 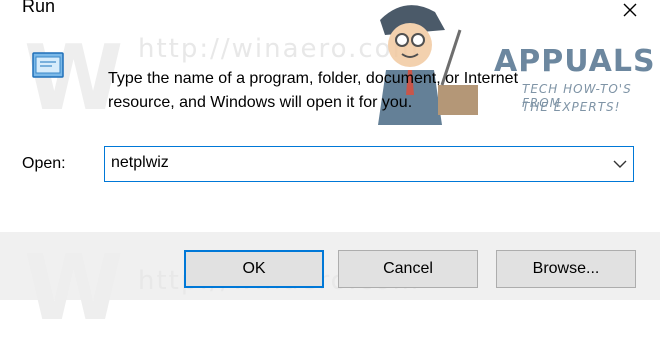 I want to click on chevron-down-icon, so click(x=620, y=164).